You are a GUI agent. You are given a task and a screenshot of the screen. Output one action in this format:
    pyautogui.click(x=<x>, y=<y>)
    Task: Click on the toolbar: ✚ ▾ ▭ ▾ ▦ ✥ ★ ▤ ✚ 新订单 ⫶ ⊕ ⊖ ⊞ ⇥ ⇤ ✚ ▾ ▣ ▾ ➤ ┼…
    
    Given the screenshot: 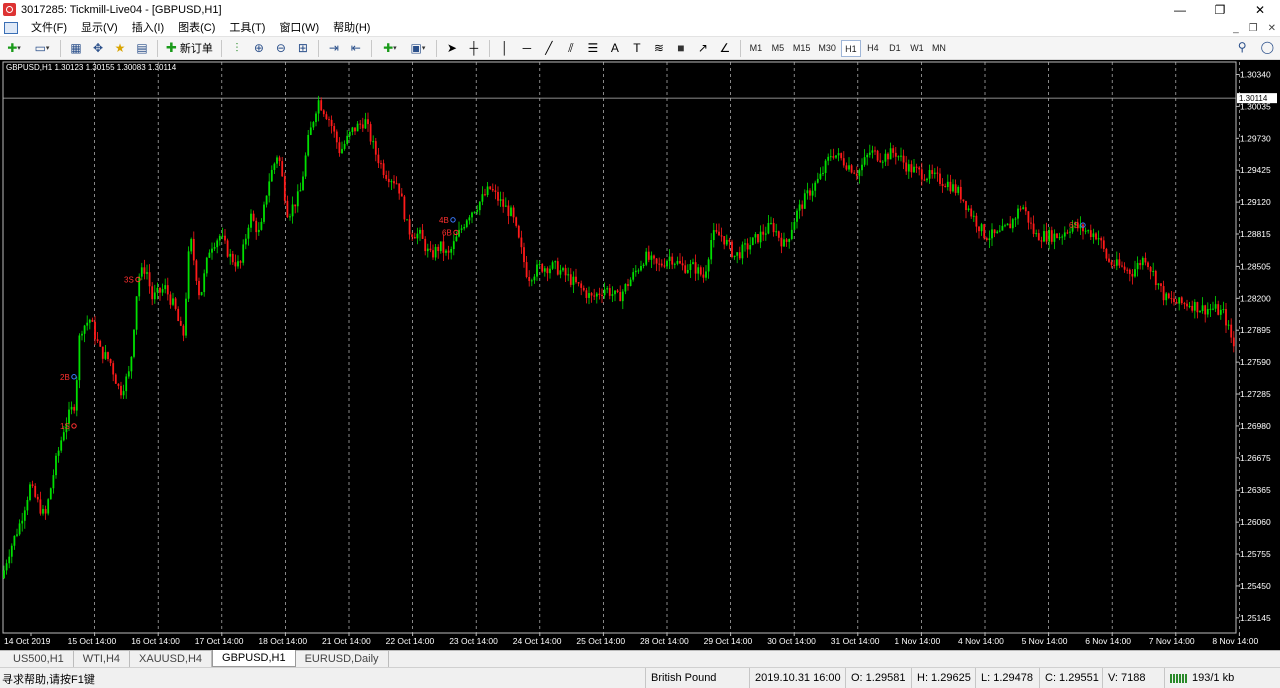 What is the action you would take?
    pyautogui.click(x=640, y=48)
    